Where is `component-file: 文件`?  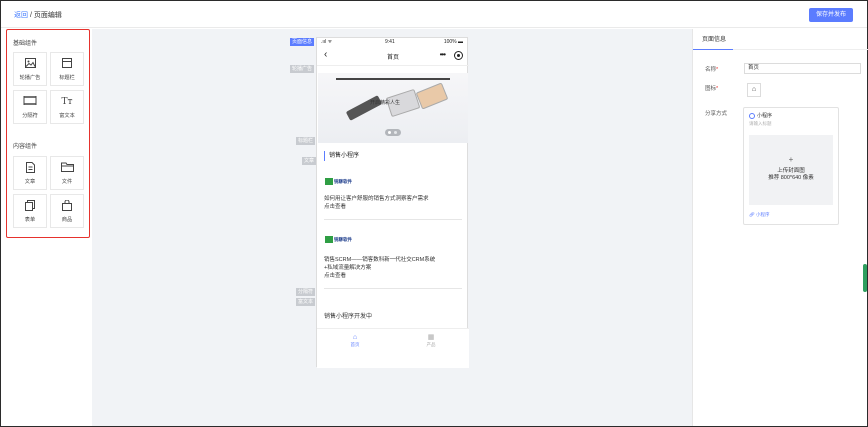
component-file: 文件 is located at coordinates (67, 173).